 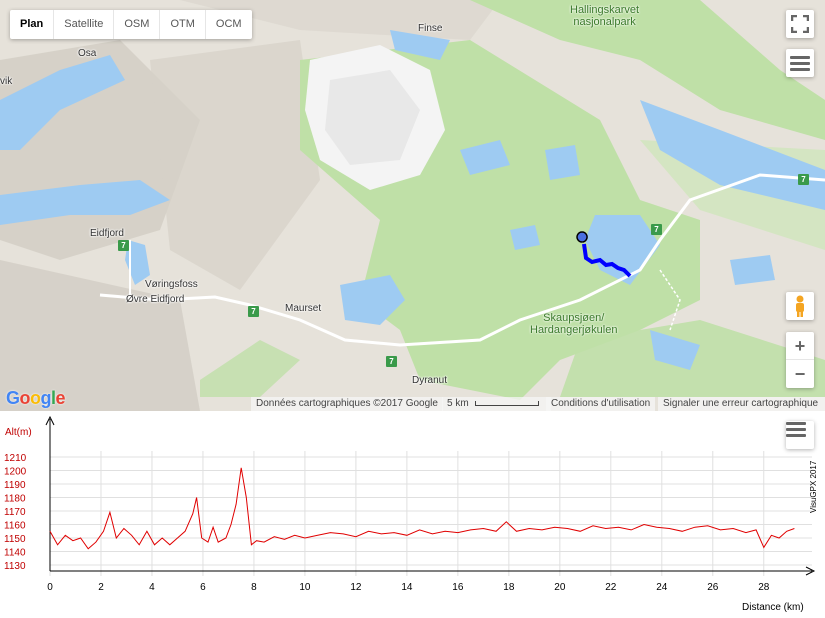 I want to click on x-tick-label: 8, so click(x=254, y=587).